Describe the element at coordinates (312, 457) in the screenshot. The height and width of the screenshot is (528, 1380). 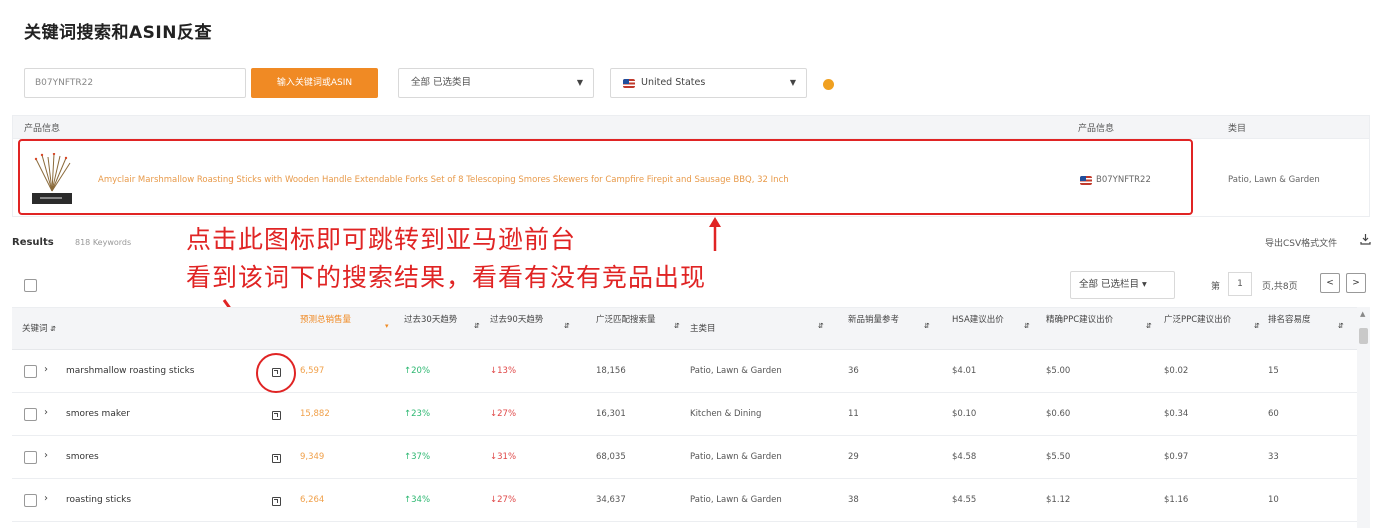
I see `sales-cell: 9,349` at that location.